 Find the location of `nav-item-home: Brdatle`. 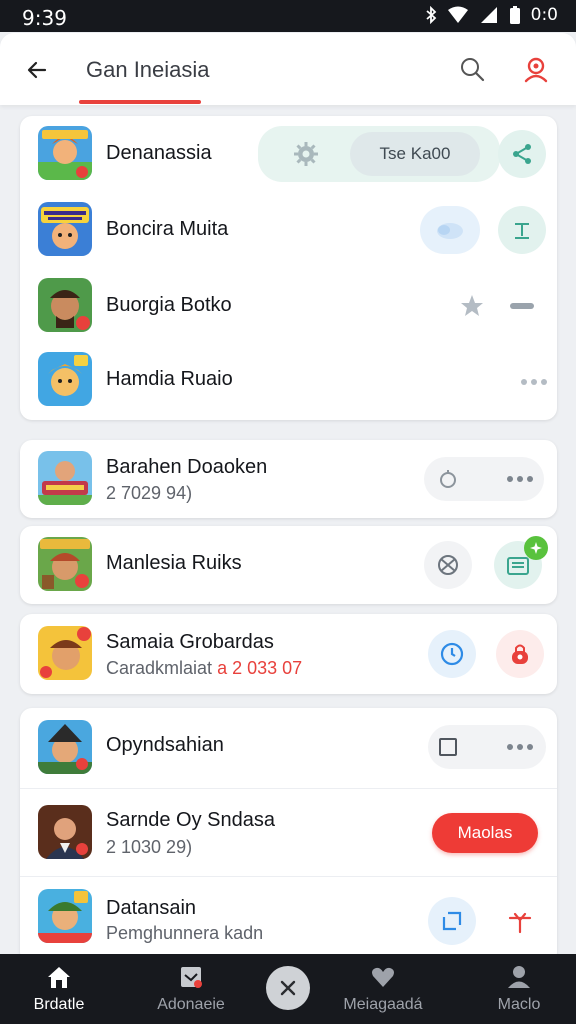

nav-item-home: Brdatle is located at coordinates (59, 991).